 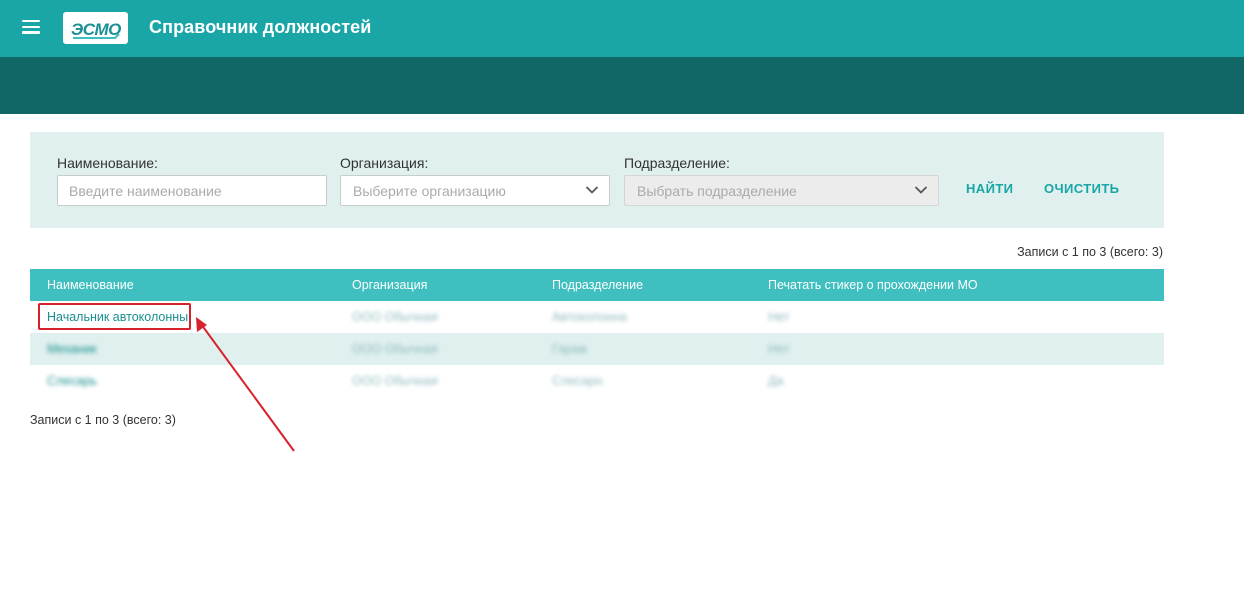 I want to click on position-name-link: Механик, so click(x=72, y=349).